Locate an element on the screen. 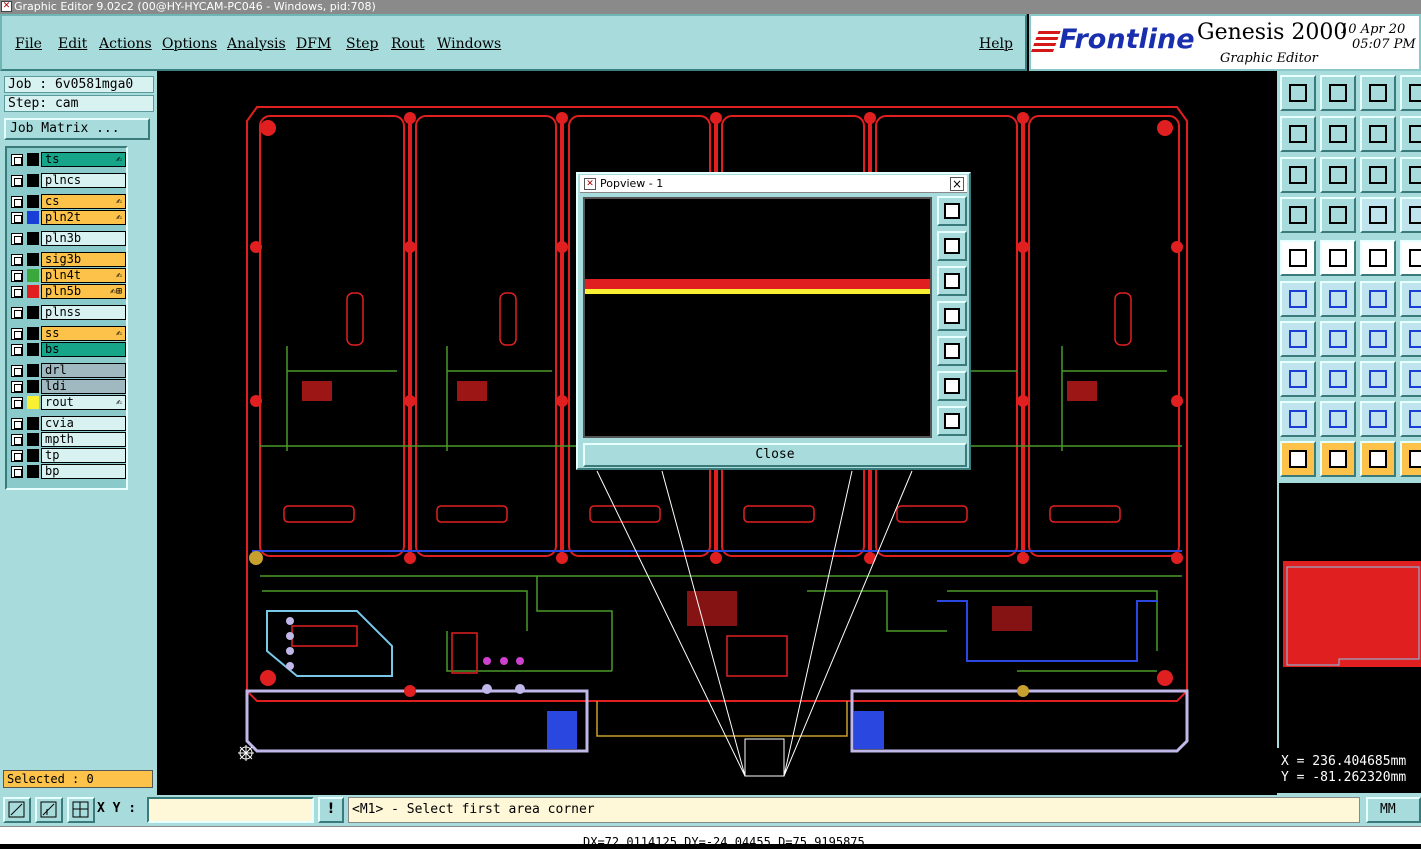 This screenshot has width=1421, height=849. alert-icon: ! is located at coordinates (331, 810).